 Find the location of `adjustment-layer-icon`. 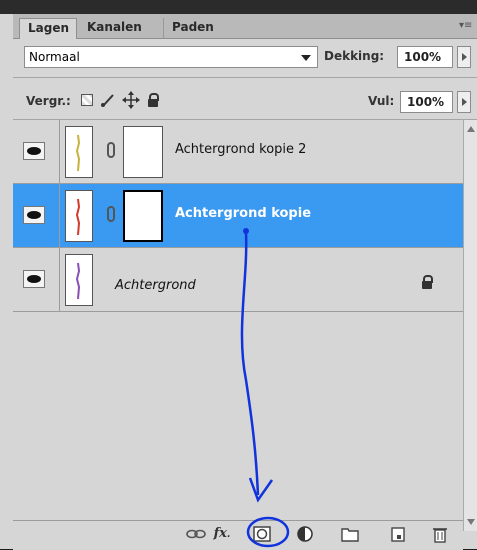

adjustment-layer-icon is located at coordinates (306, 534).